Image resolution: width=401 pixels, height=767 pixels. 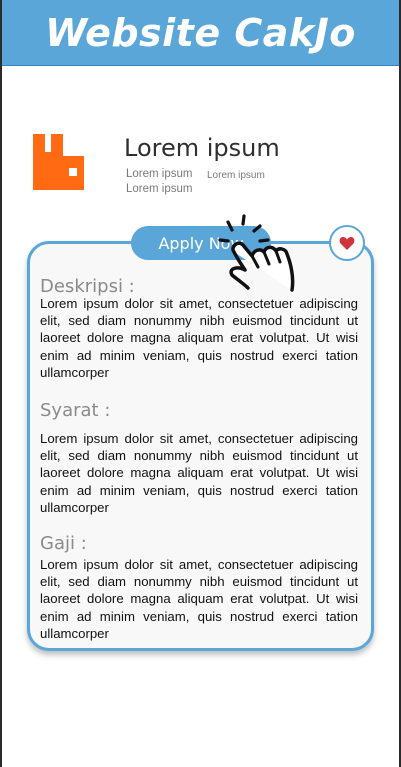 I want to click on company-name: Lorem ipsum, so click(x=202, y=148).